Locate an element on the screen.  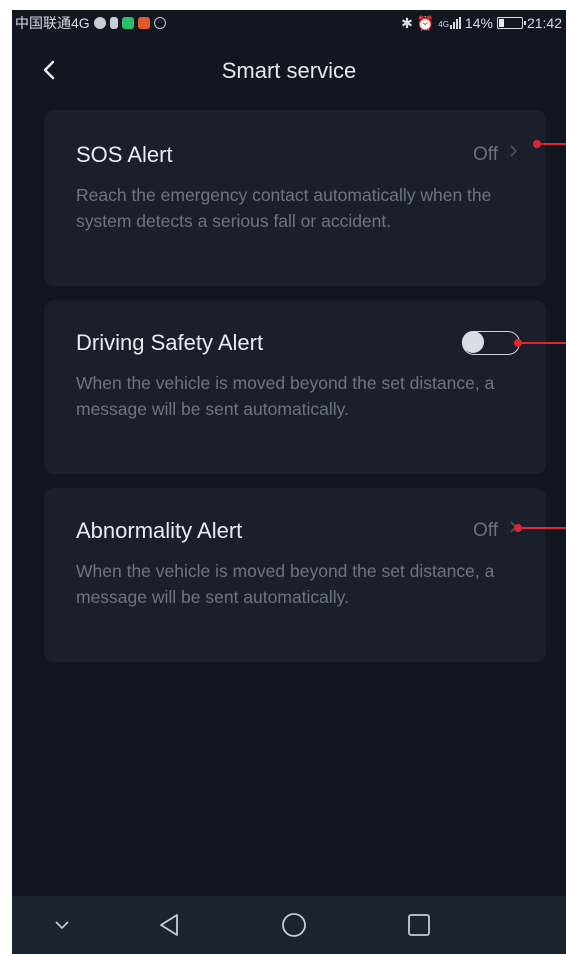
app-header: Smart service is located at coordinates (289, 72).